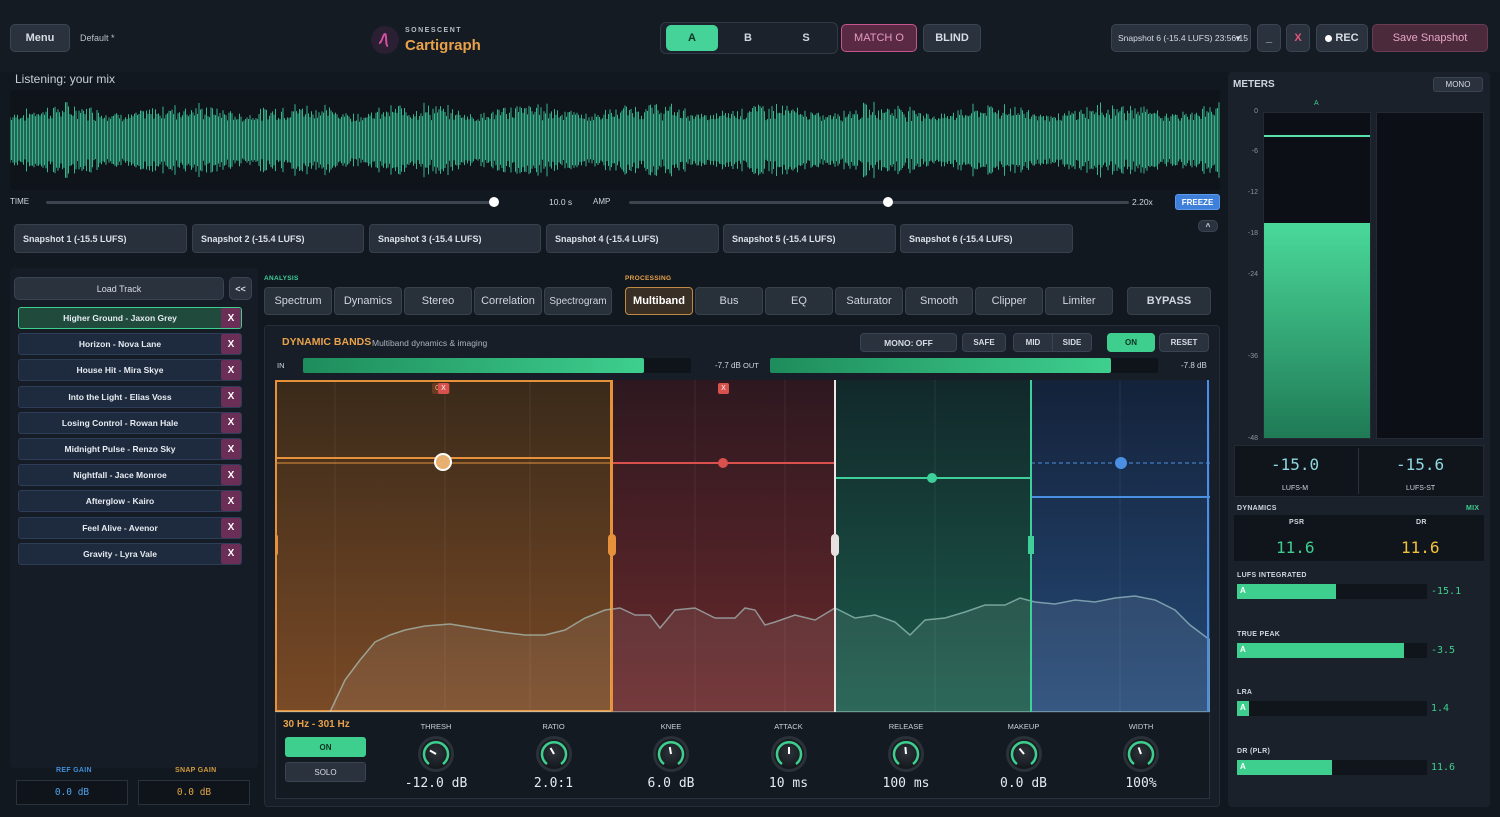 The image size is (1500, 817). What do you see at coordinates (1184, 342) in the screenshot?
I see `reset-button: RESET` at bounding box center [1184, 342].